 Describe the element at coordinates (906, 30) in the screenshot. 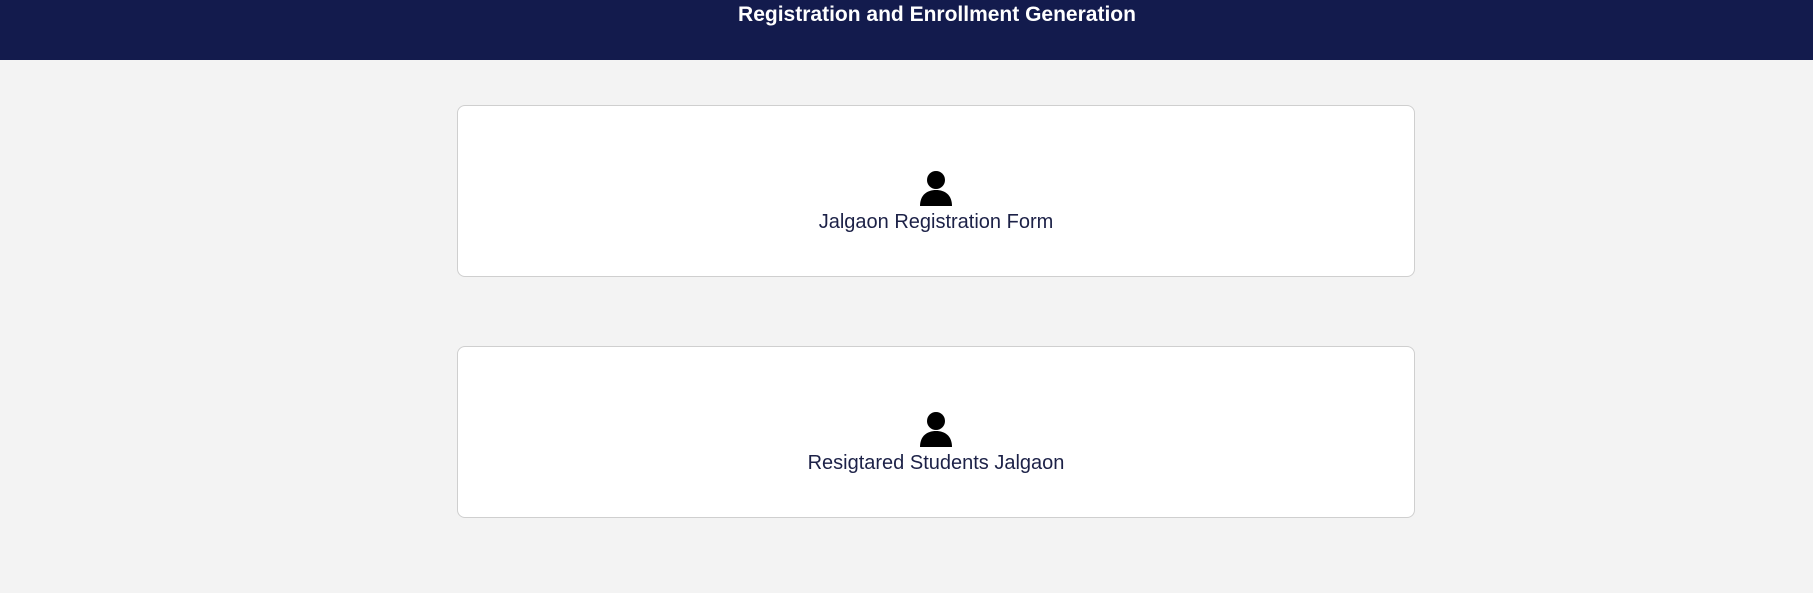

I see `top-header: Registration and Enrollment Generation` at that location.